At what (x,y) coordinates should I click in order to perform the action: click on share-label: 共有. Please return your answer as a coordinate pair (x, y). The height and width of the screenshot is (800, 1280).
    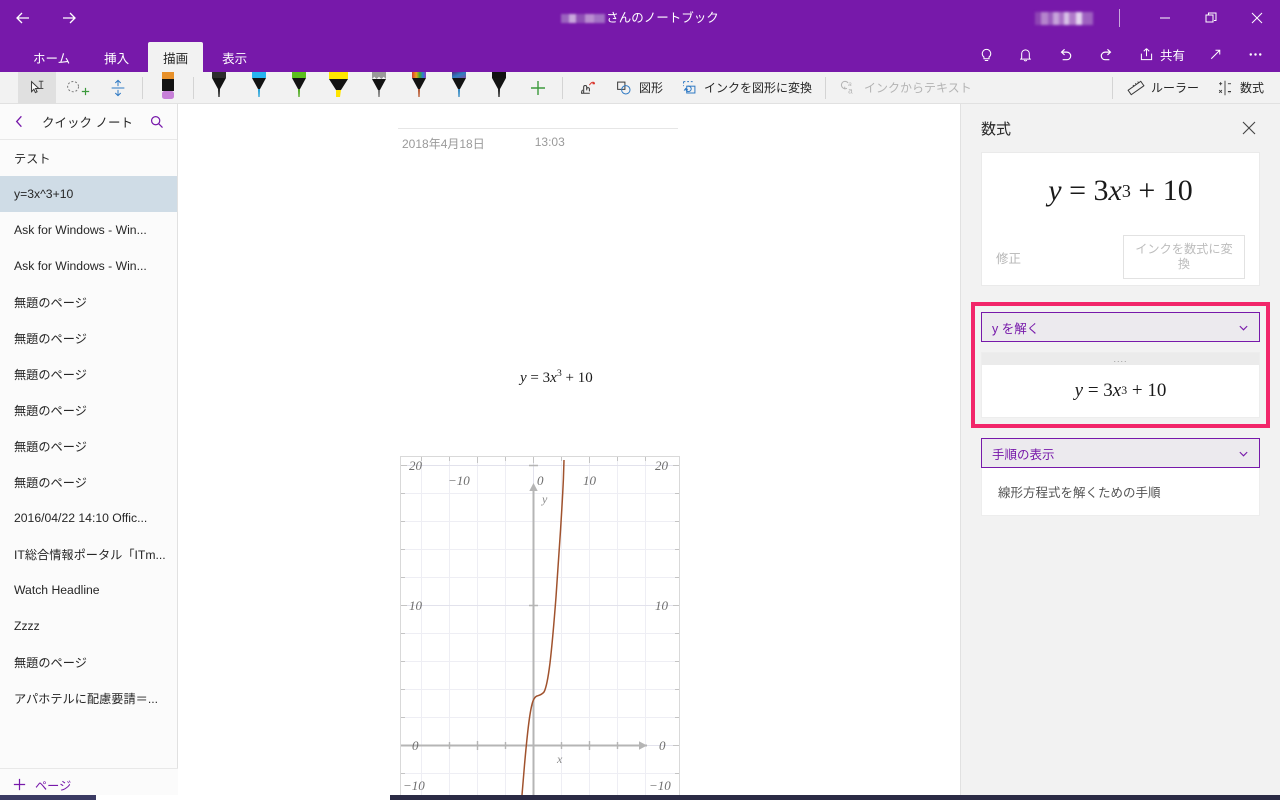
    Looking at the image, I should click on (1172, 55).